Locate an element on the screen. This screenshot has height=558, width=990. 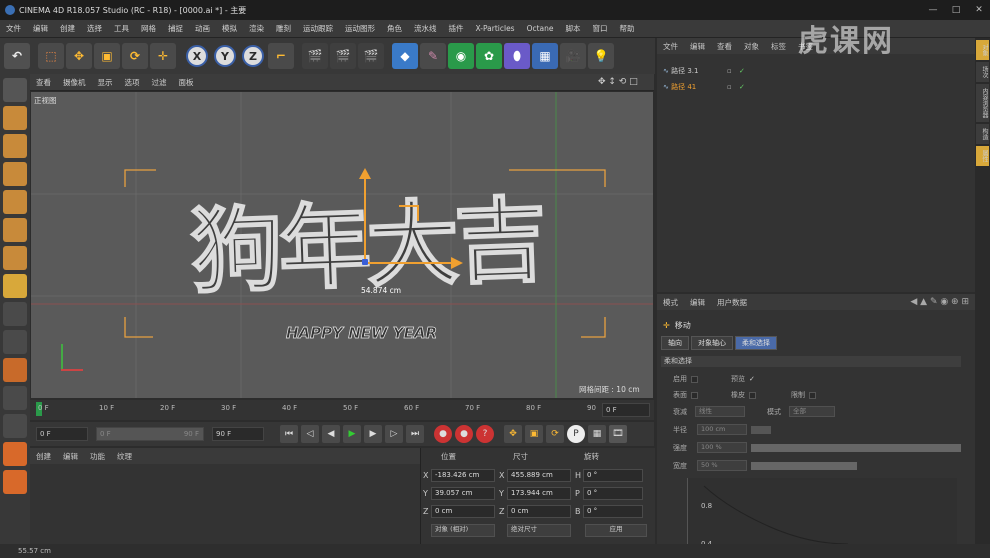
menu-item: 捕捉 is located at coordinates (175, 28).